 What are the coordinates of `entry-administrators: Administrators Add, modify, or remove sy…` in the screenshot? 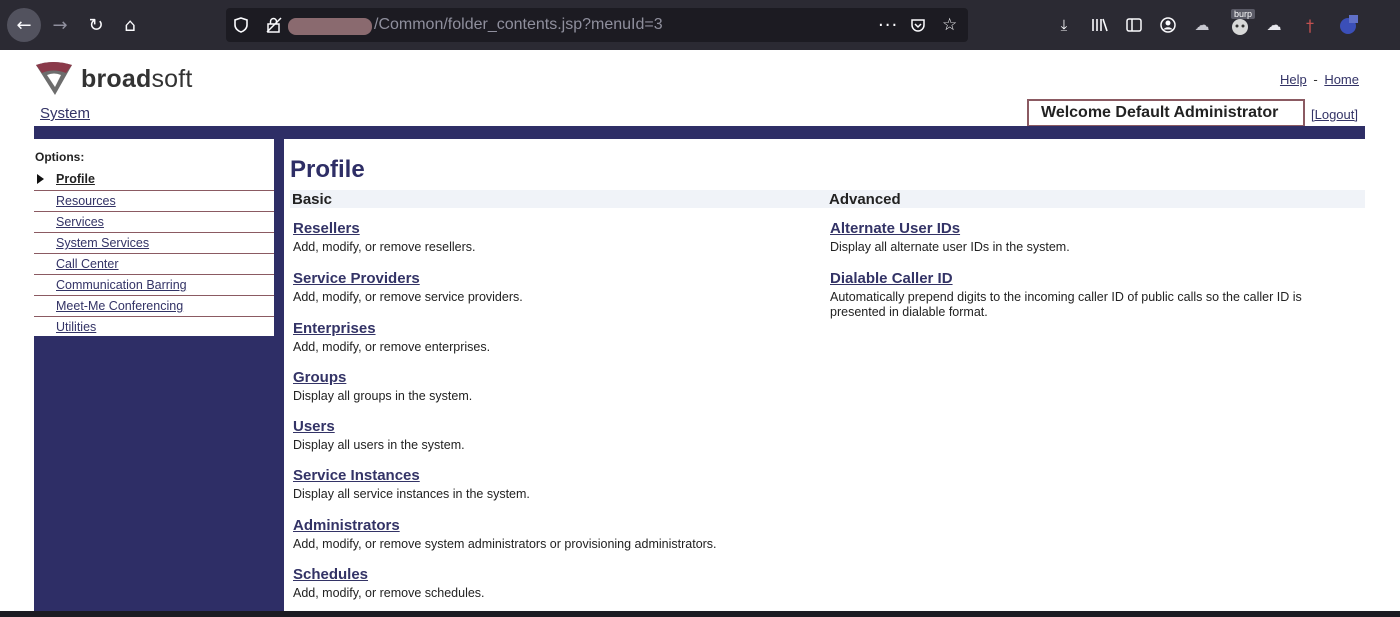 It's located at (505, 534).